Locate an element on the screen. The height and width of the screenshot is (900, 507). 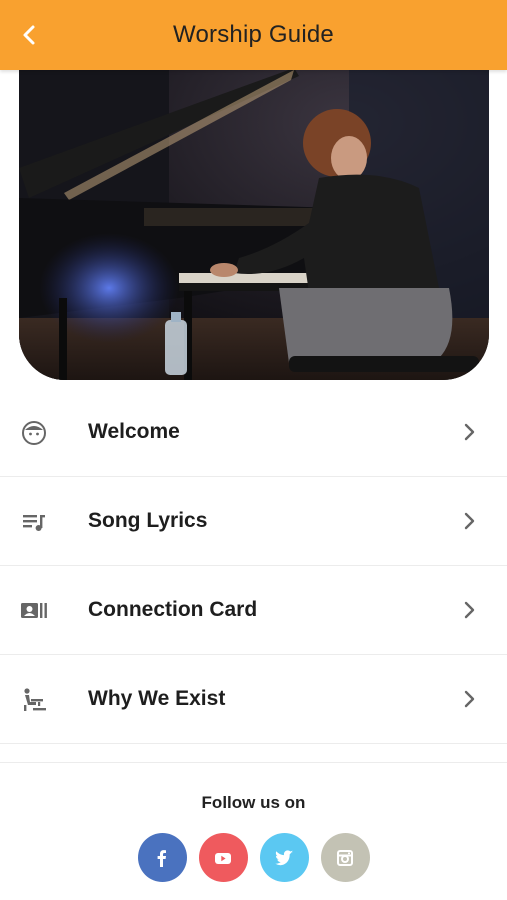
menu-item-label: Welcome is located at coordinates (134, 431).